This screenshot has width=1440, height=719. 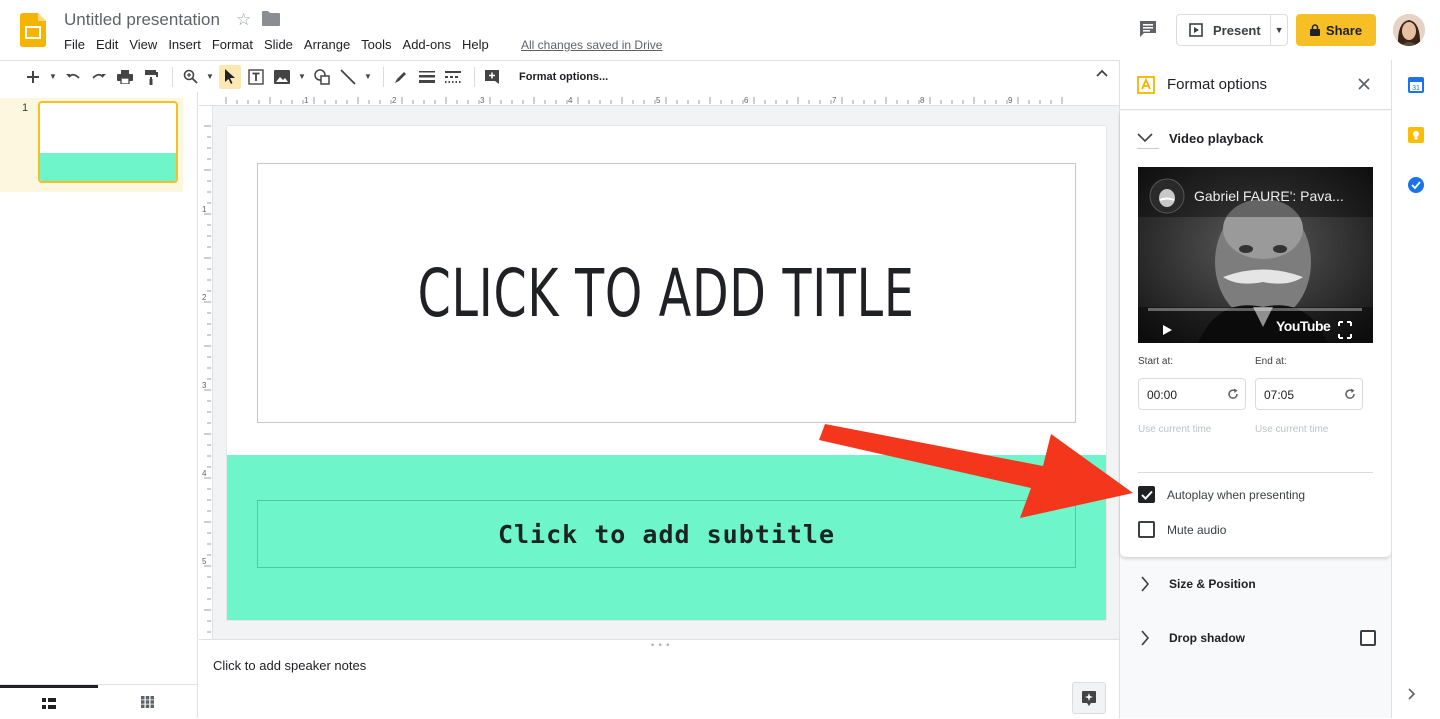 I want to click on menu-insert: Insert, so click(x=184, y=44).